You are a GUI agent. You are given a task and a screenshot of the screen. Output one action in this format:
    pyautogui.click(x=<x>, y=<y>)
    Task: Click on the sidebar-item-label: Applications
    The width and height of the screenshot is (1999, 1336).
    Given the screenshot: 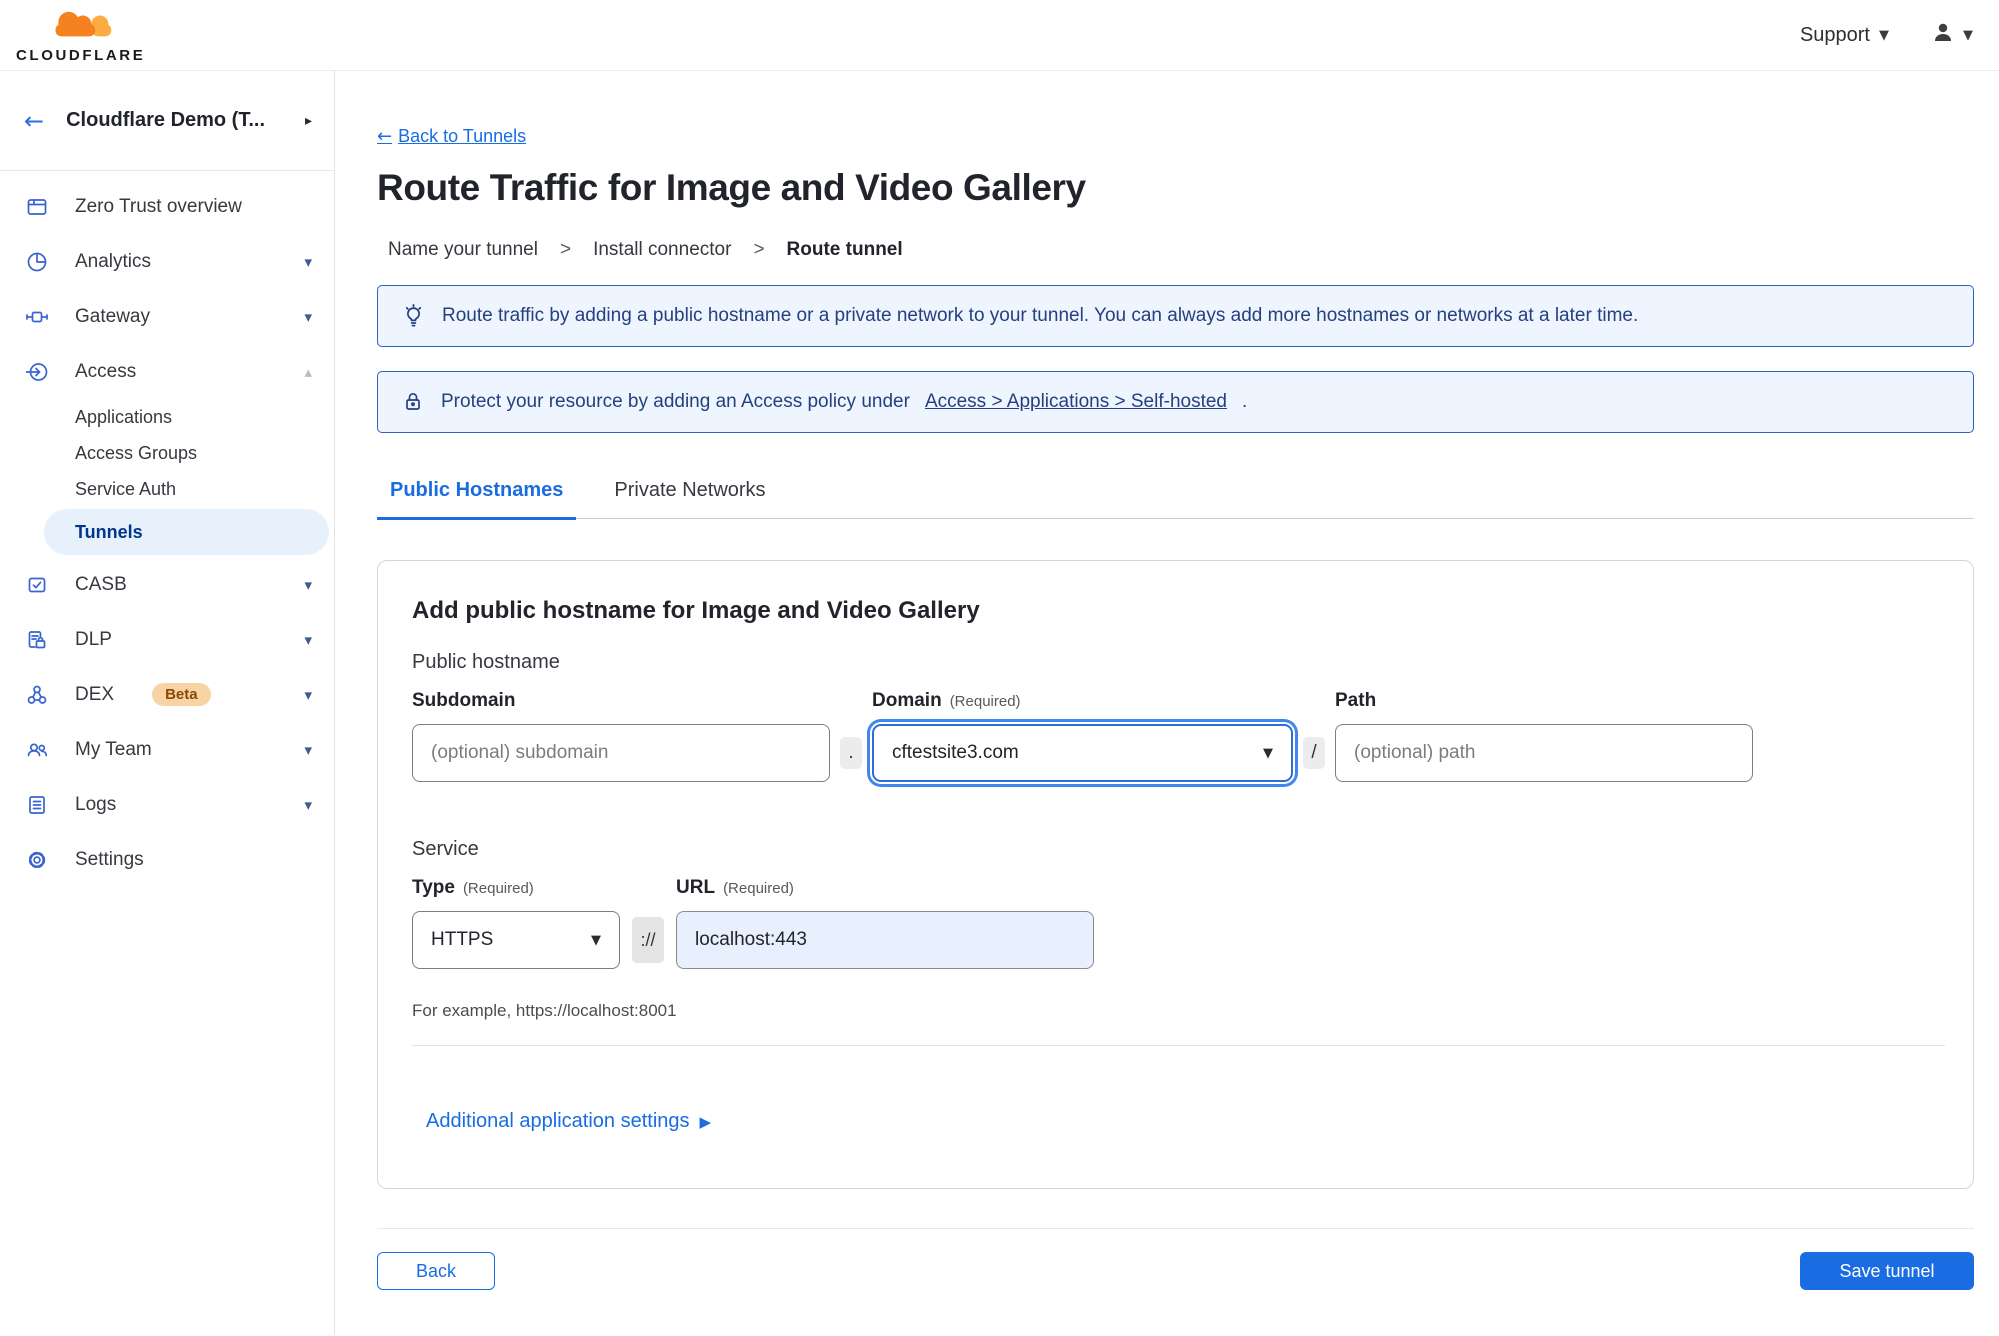 What is the action you would take?
    pyautogui.click(x=124, y=416)
    